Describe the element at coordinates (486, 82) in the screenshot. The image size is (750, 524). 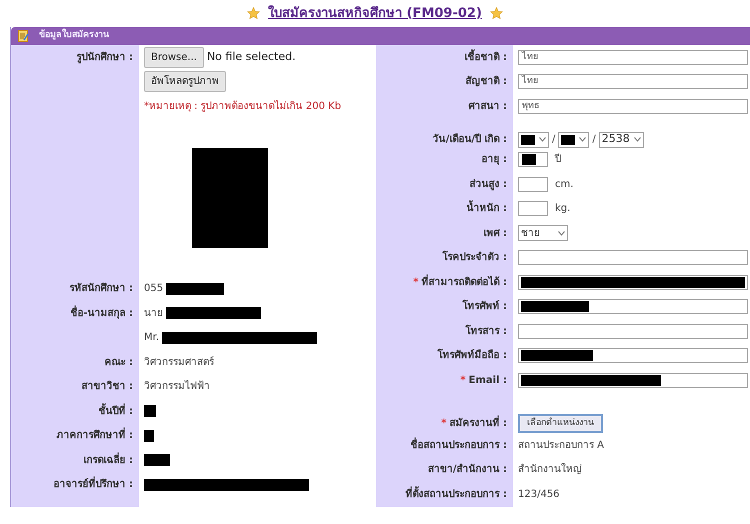
I see `field-label: สัญชาติ :` at that location.